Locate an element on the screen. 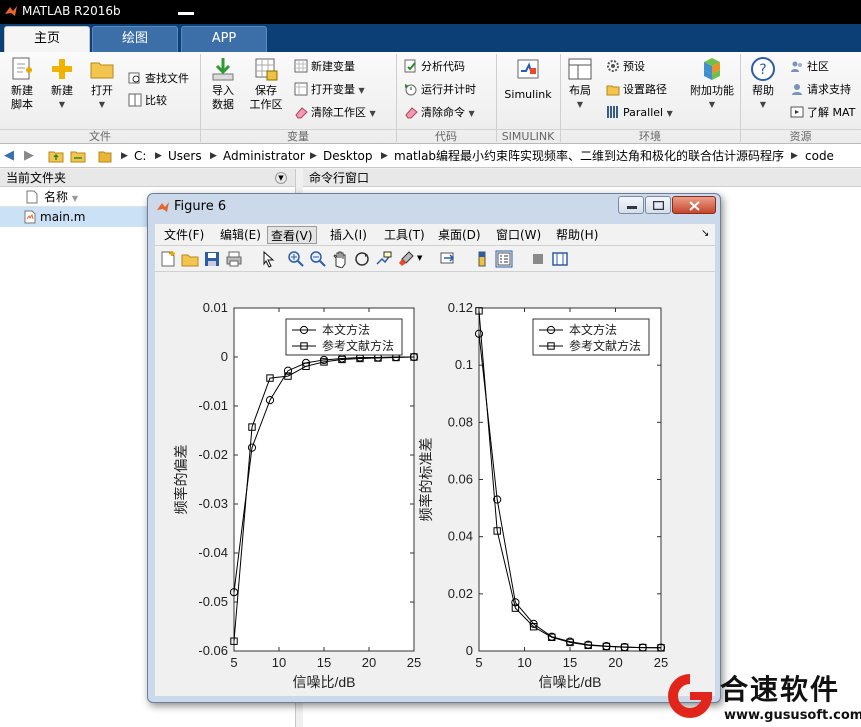 The image size is (861, 727). figure-maximize-button is located at coordinates (658, 205).